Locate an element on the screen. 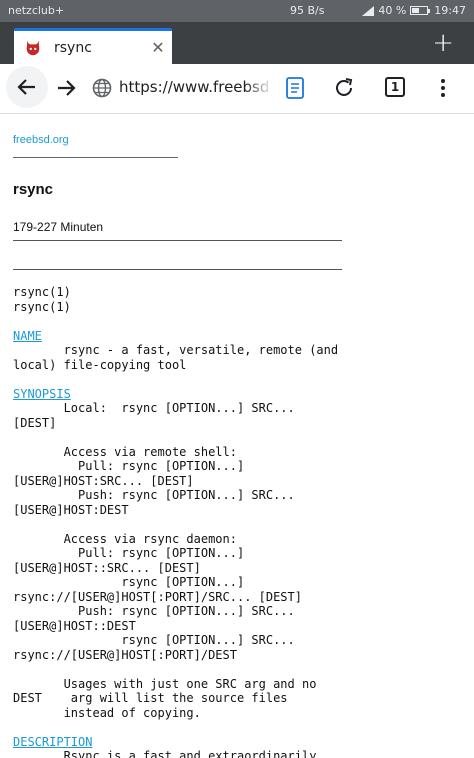  man-text-line: Rsync is a fast and extraordinarily is located at coordinates (165, 753).